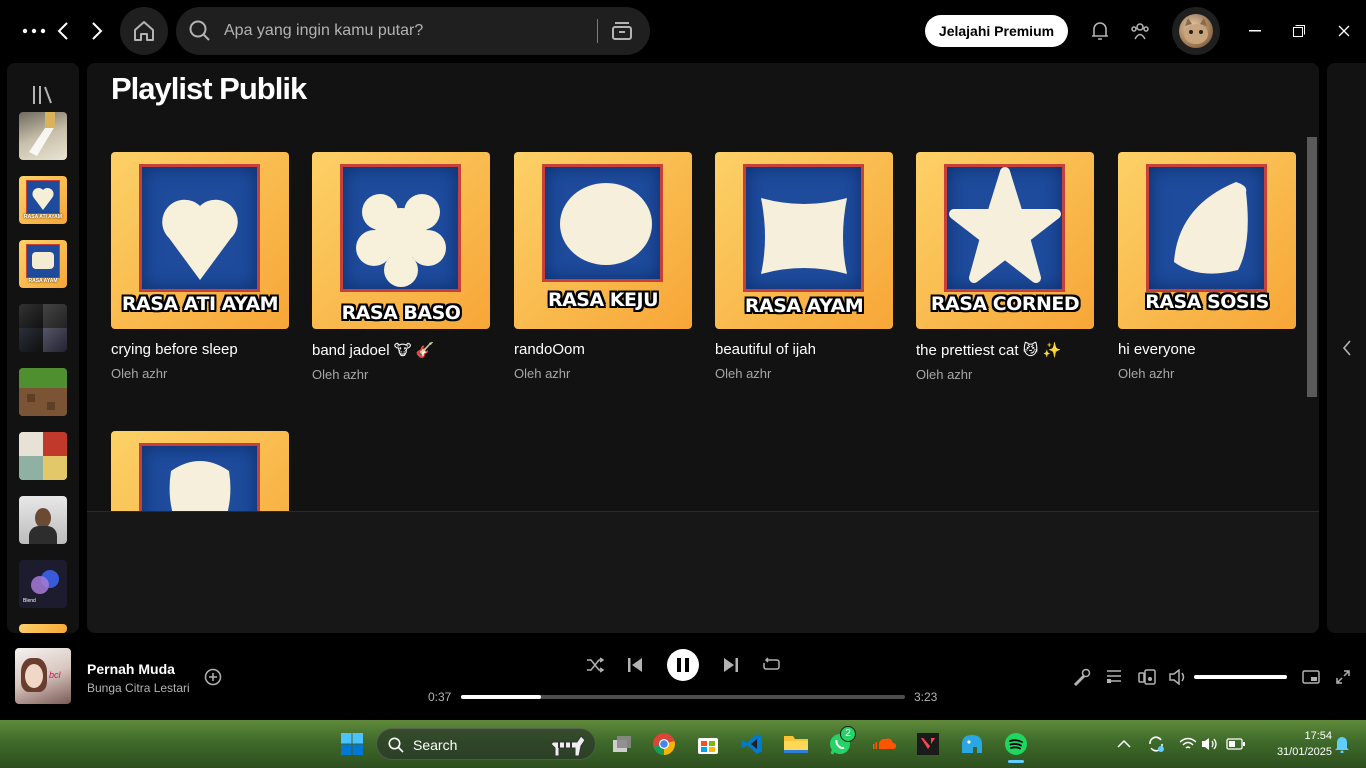 The width and height of the screenshot is (1366, 768). What do you see at coordinates (396, 745) in the screenshot?
I see `taskbar-search-icon` at bounding box center [396, 745].